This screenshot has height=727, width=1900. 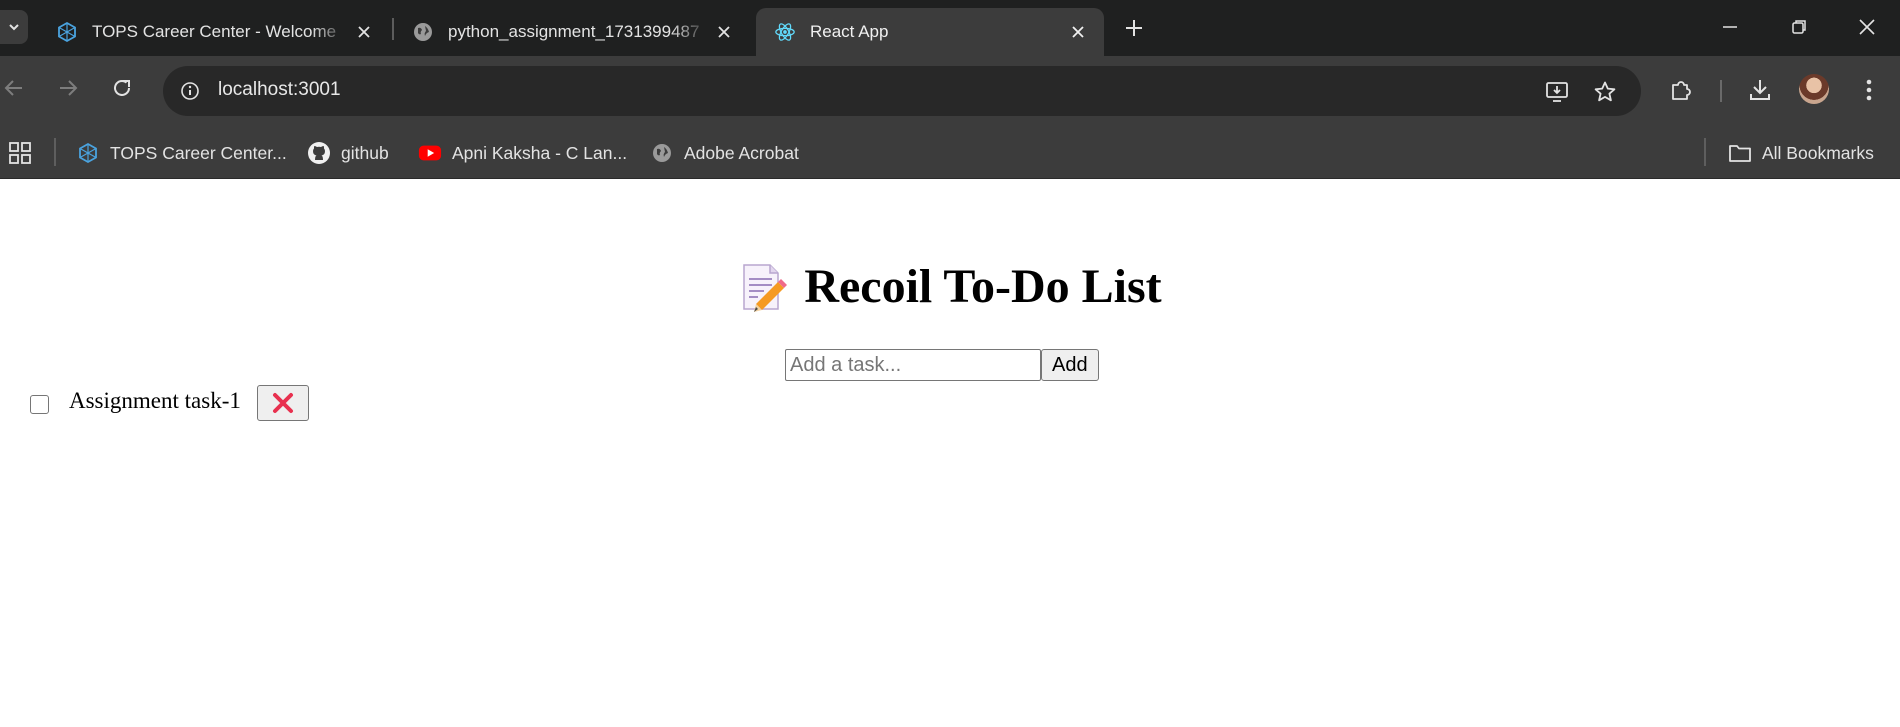 I want to click on list-item: Assignment task-1, so click(x=169, y=401).